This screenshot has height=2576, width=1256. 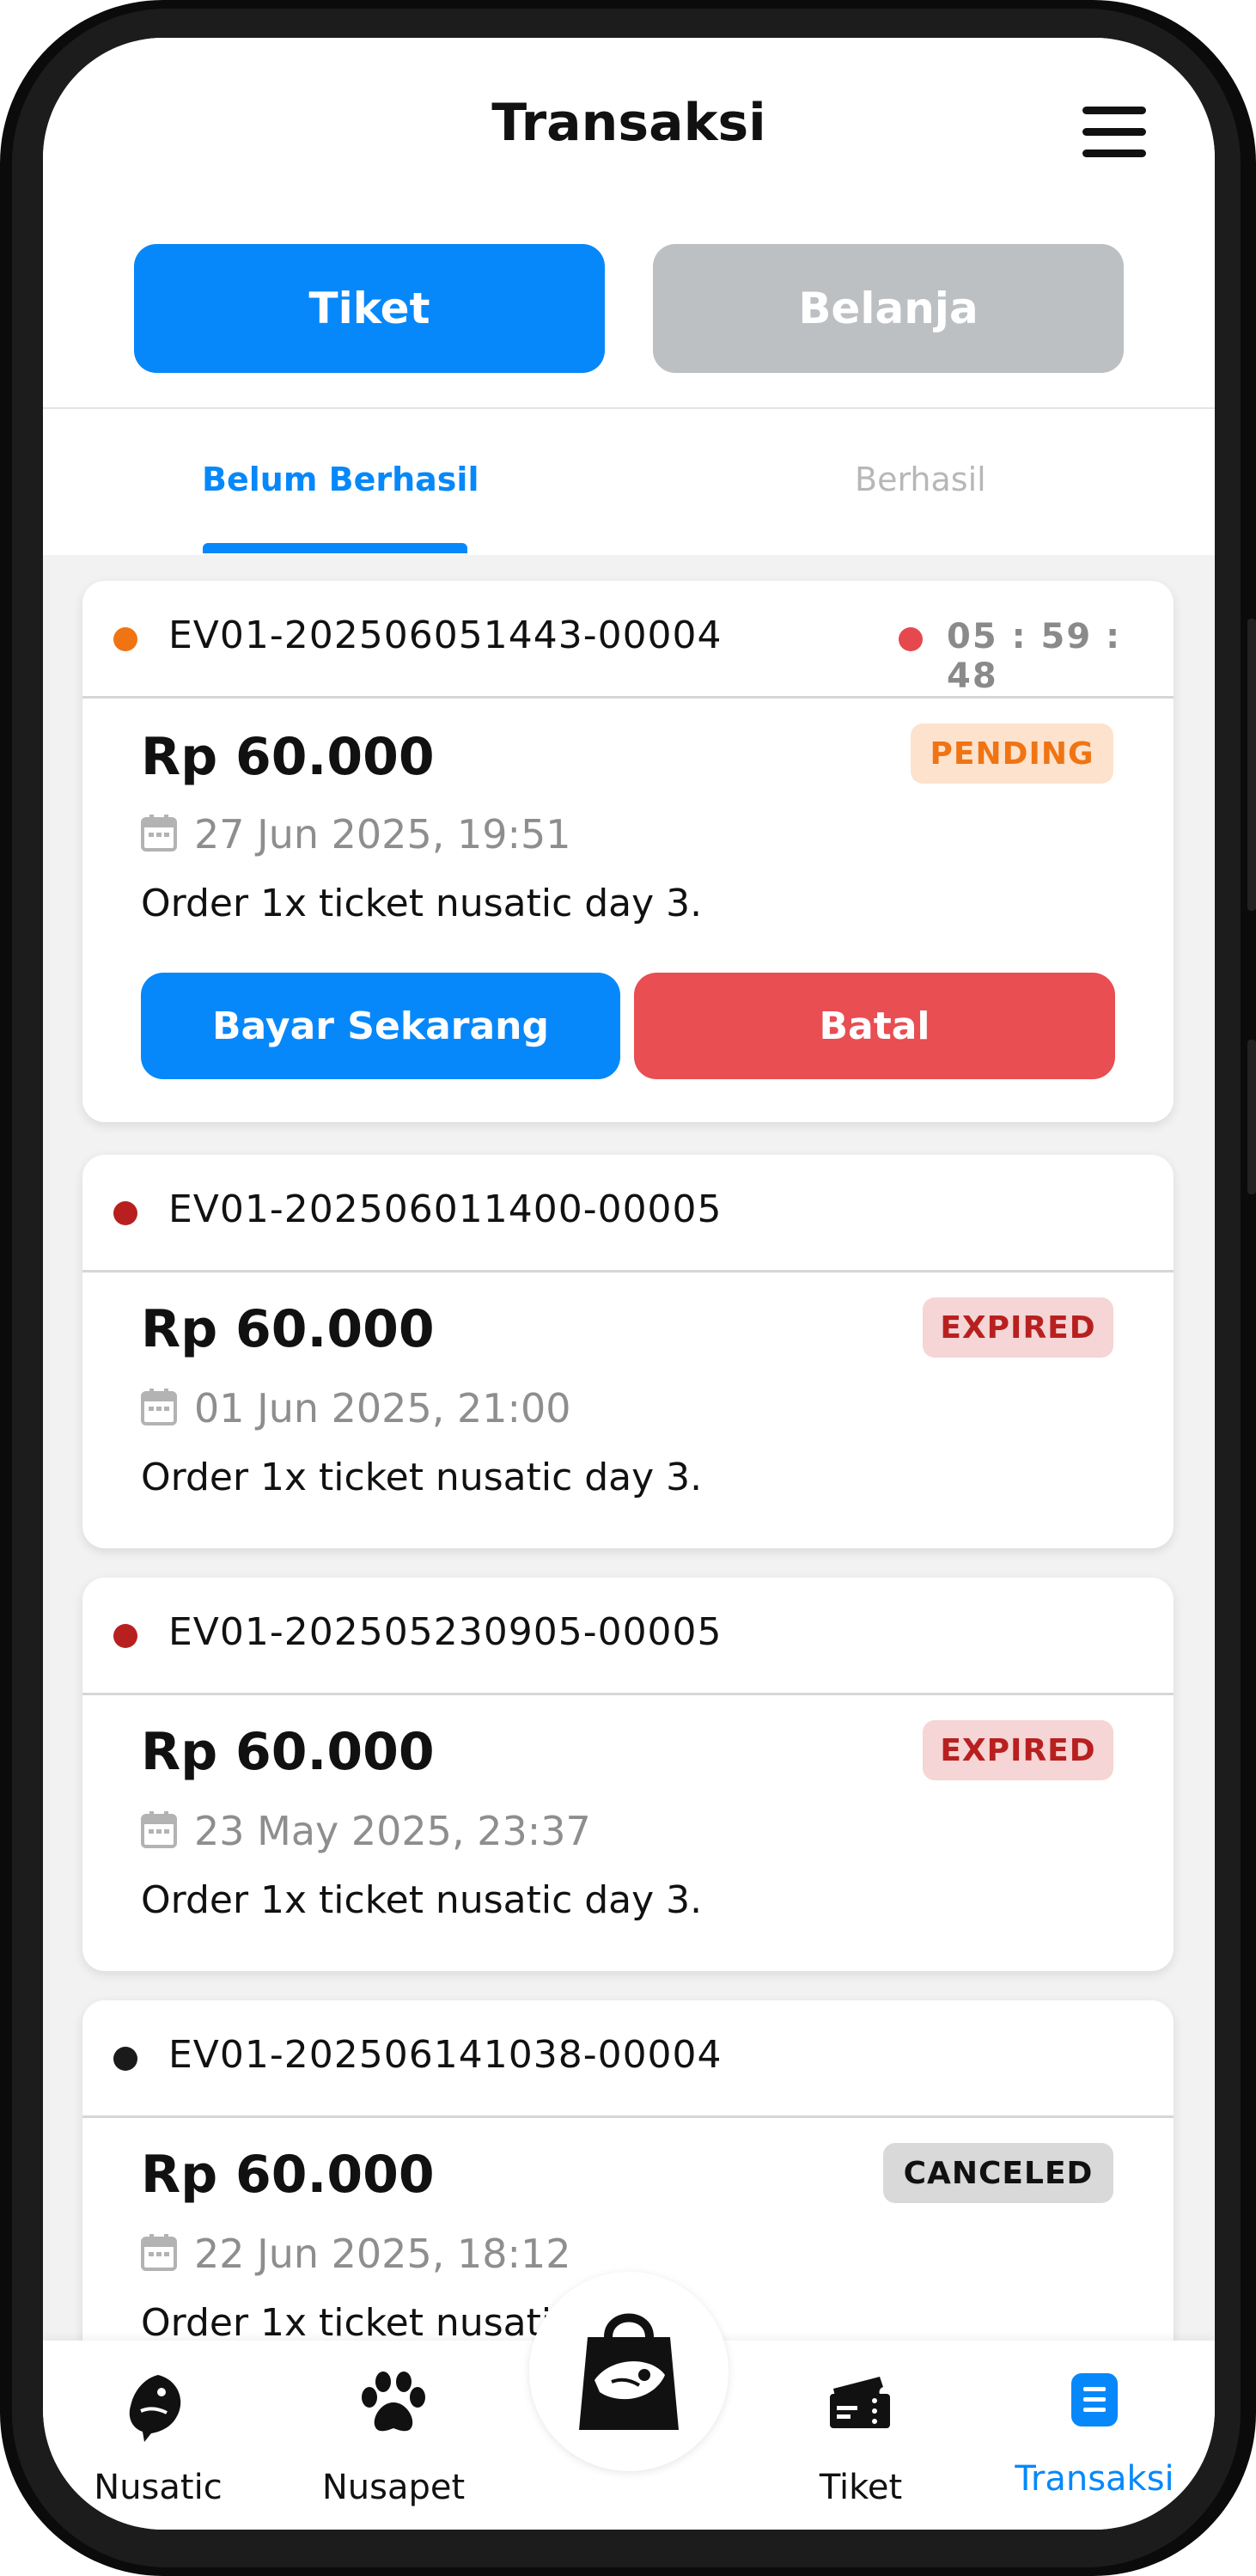 I want to click on pay-now-button: Bayar Sekarang, so click(x=380, y=1026).